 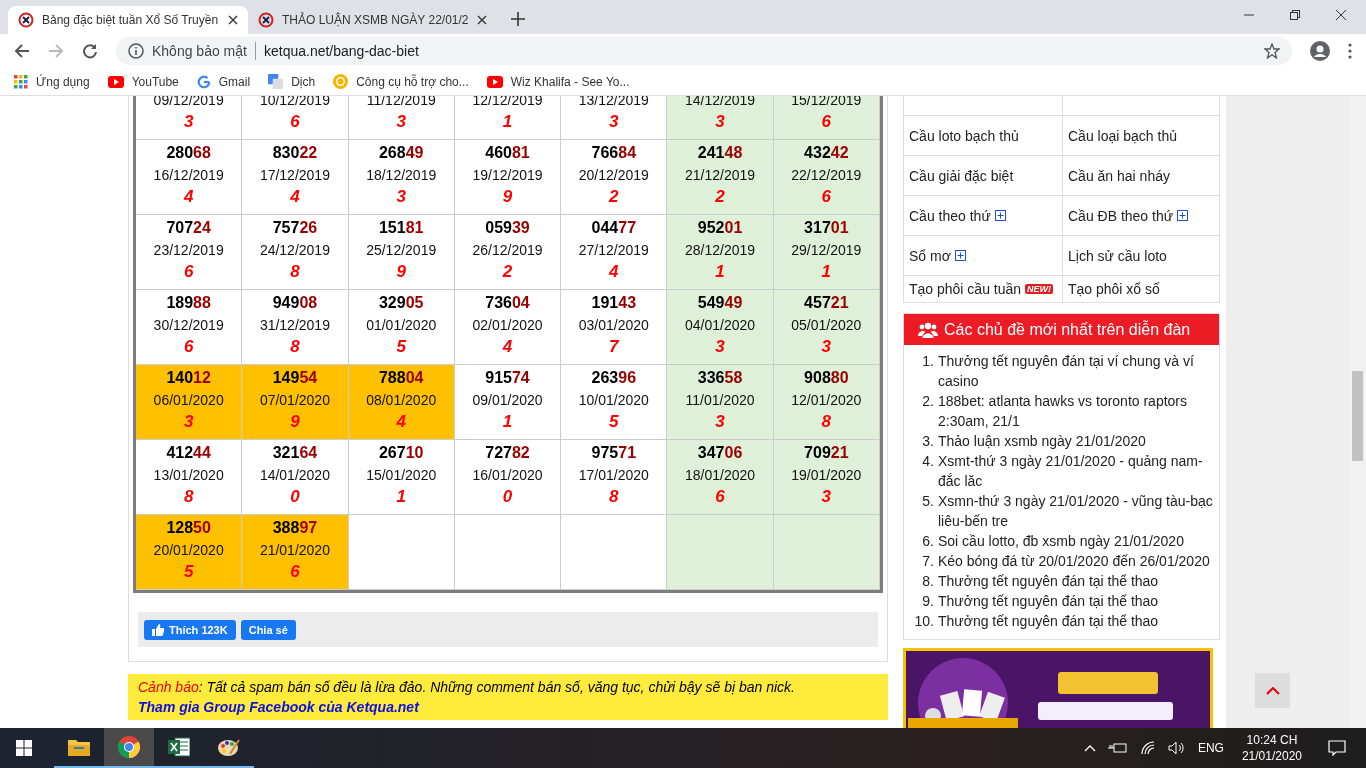 I want to click on item-number: 2., so click(x=928, y=401).